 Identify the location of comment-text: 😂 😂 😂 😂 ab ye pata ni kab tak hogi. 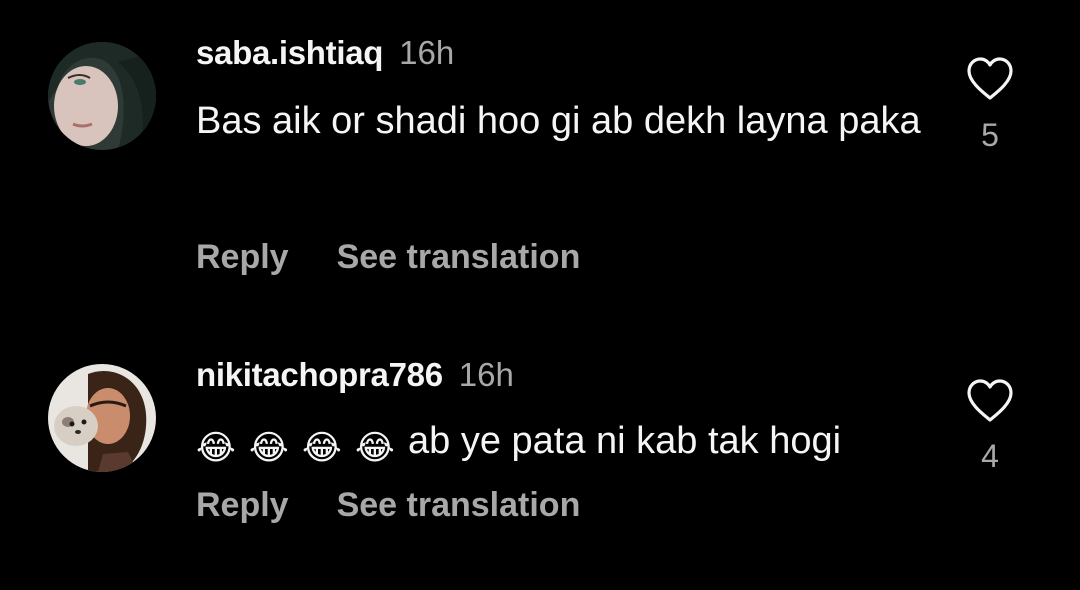
(566, 442).